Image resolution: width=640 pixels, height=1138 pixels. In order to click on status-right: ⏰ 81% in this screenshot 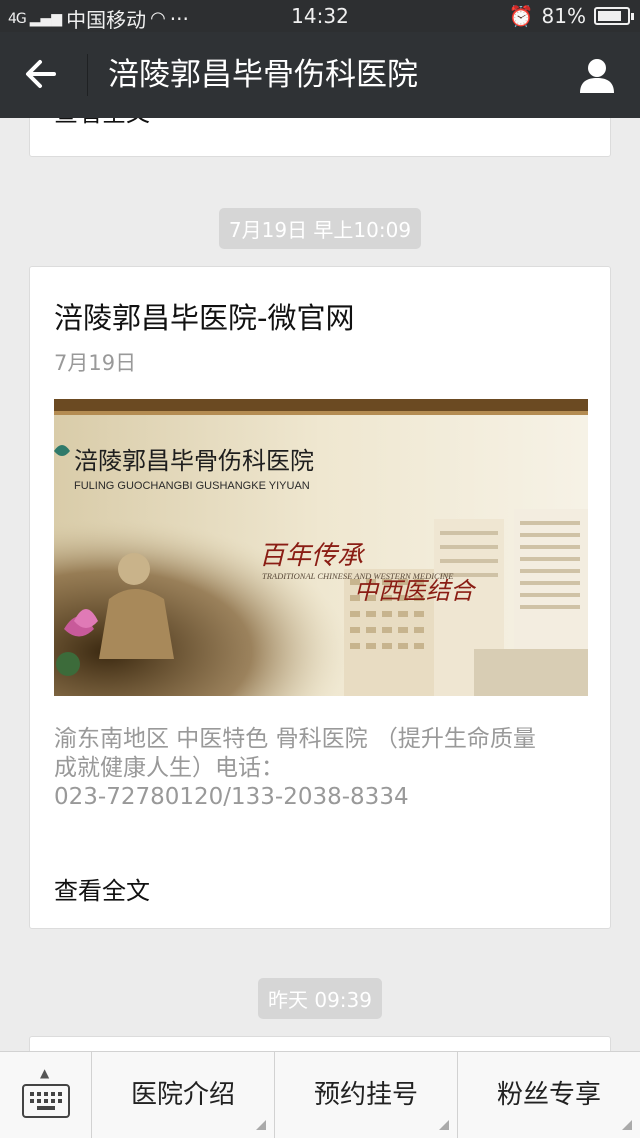, I will do `click(571, 16)`.